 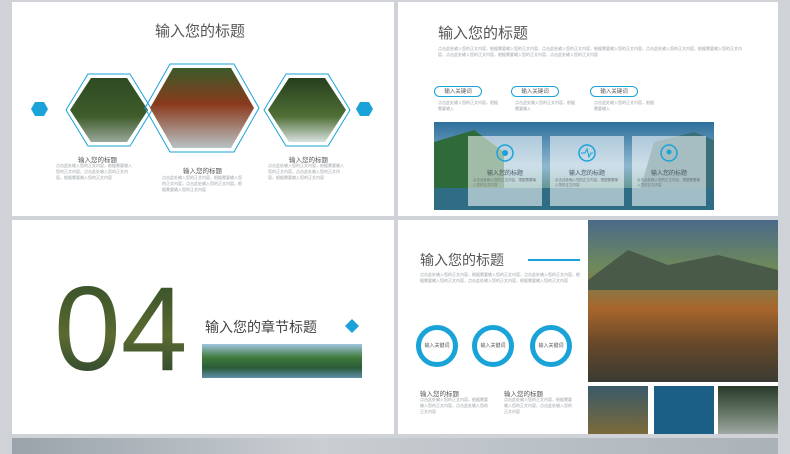 I want to click on chapter-number: 04, so click(x=120, y=325).